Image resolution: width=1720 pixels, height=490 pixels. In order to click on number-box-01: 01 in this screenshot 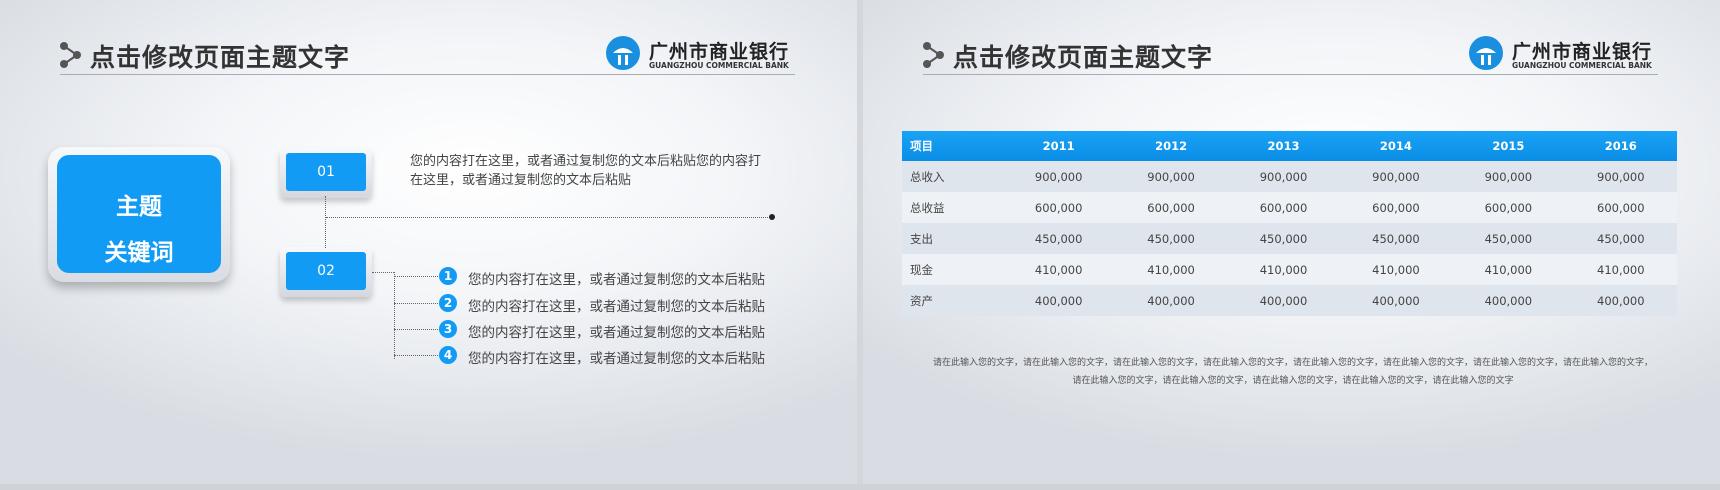, I will do `click(326, 173)`.